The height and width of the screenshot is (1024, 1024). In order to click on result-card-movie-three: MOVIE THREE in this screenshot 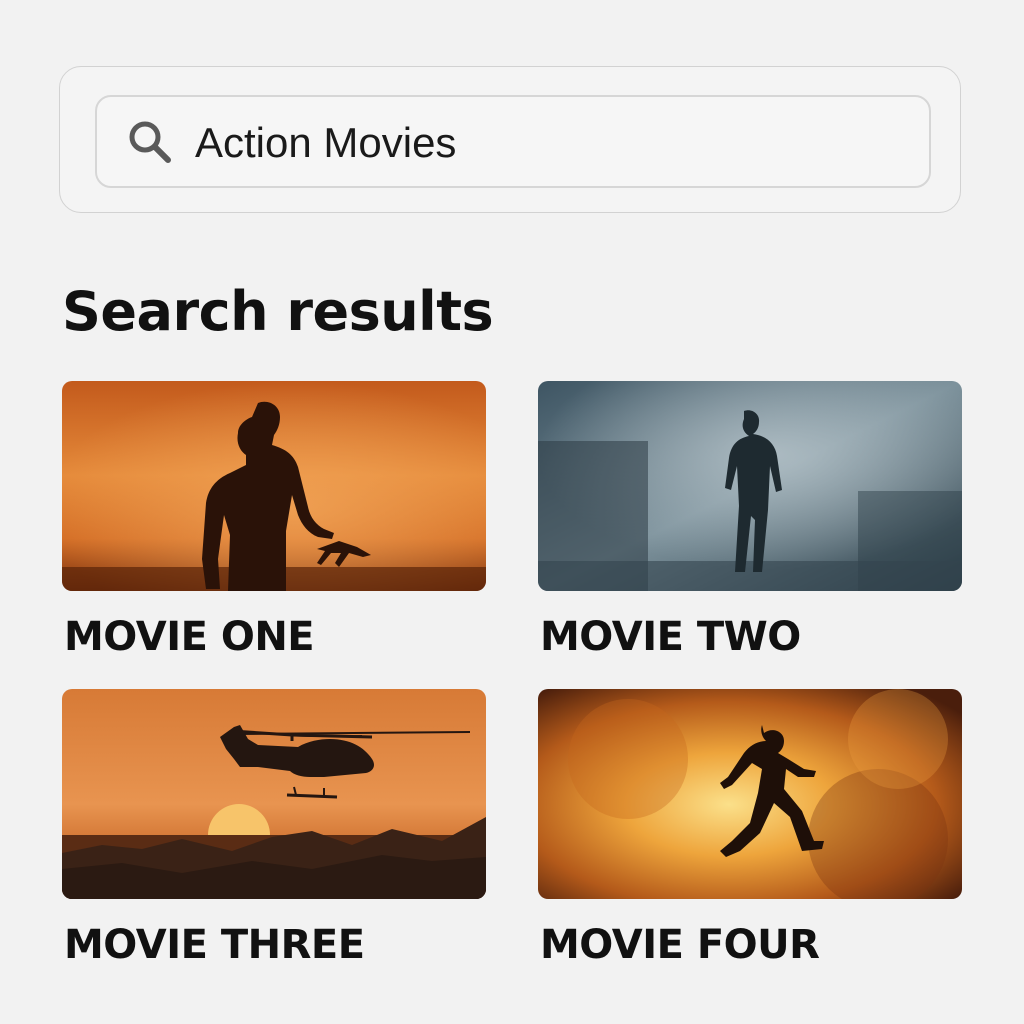, I will do `click(274, 828)`.